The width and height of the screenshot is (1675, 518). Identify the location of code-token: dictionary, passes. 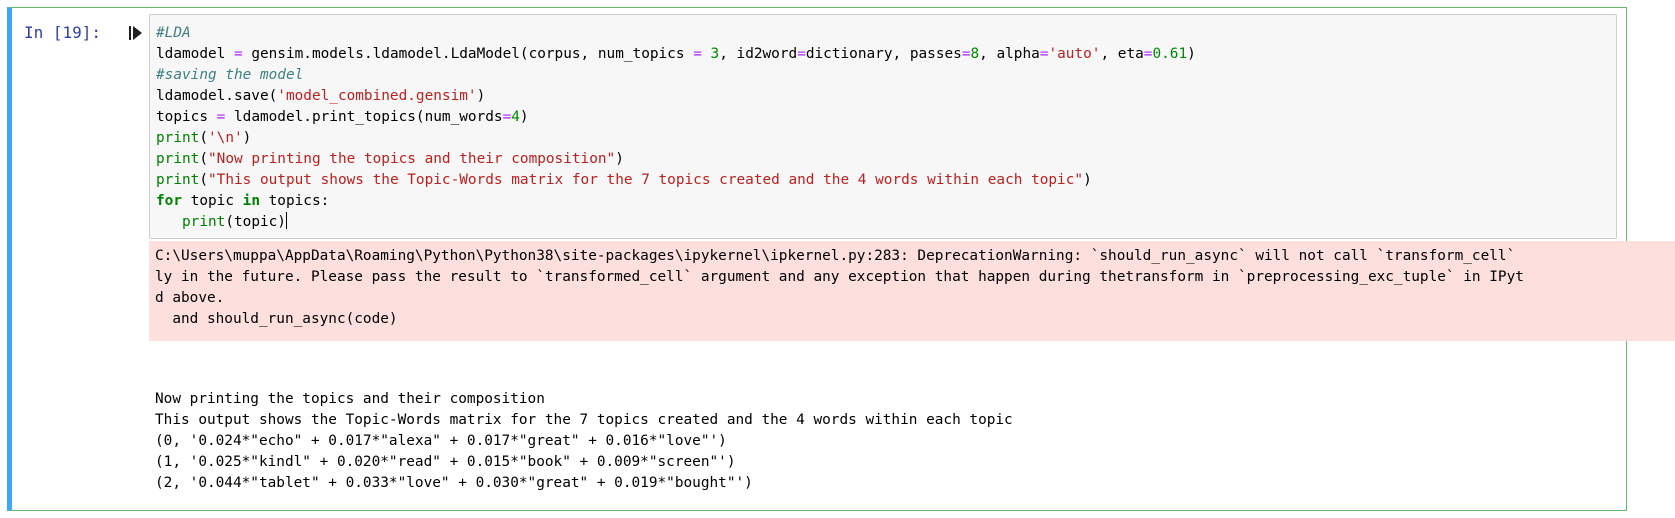
(883, 54).